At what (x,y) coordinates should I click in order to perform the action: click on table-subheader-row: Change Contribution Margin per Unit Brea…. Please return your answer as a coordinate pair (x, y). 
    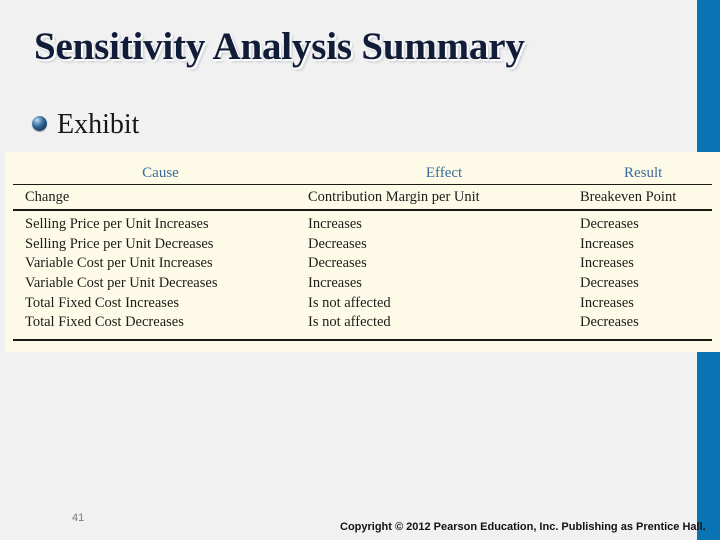
    Looking at the image, I should click on (362, 197).